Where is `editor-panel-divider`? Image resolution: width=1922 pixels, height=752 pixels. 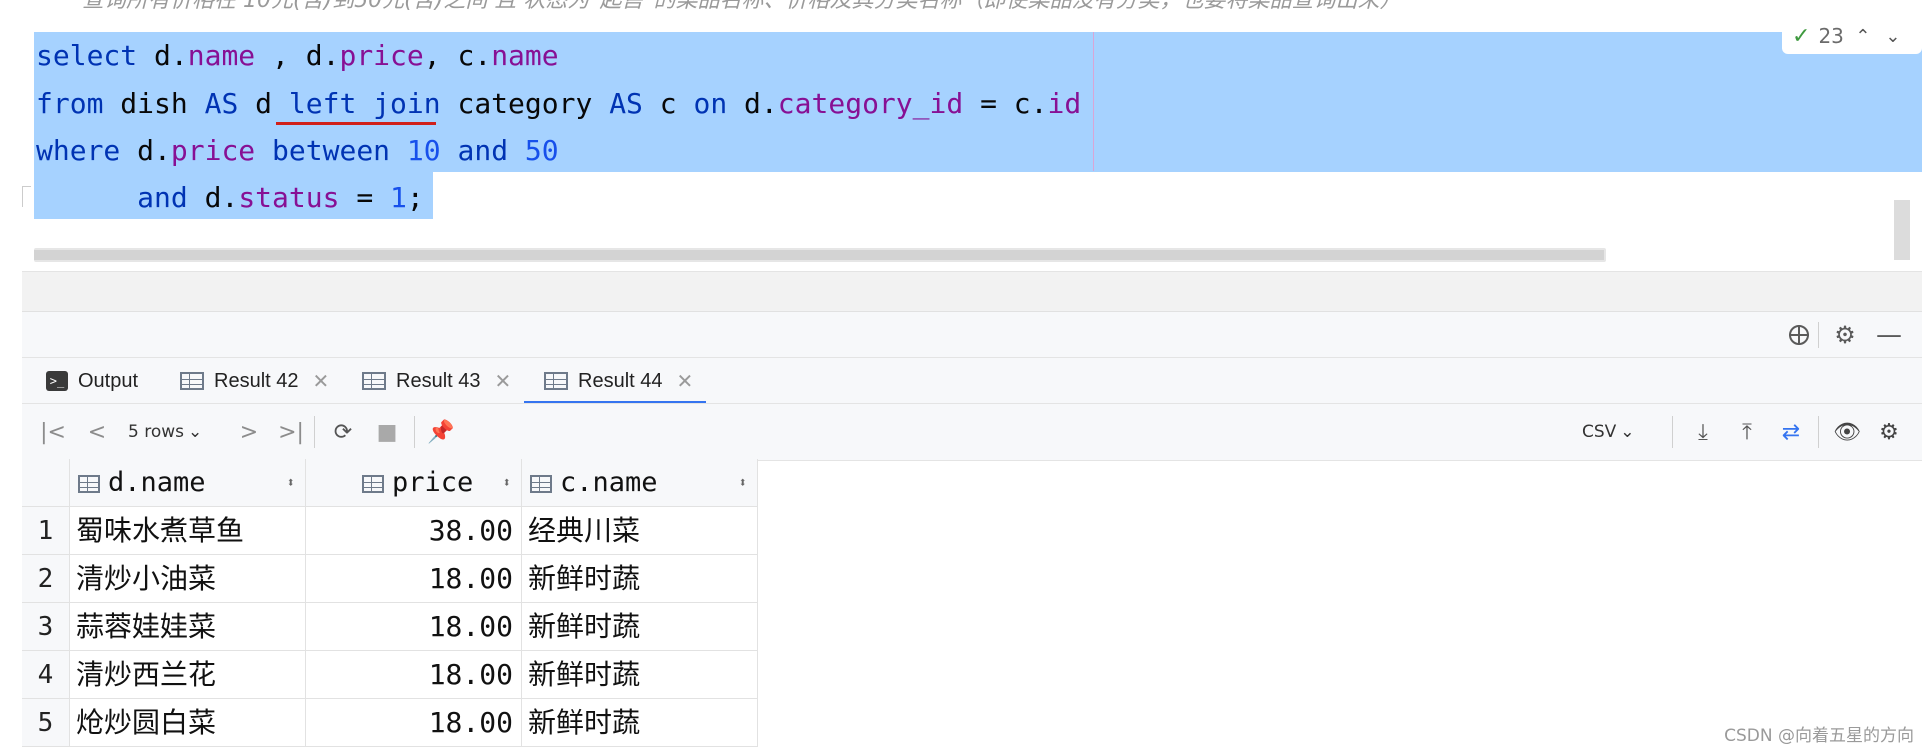 editor-panel-divider is located at coordinates (972, 291).